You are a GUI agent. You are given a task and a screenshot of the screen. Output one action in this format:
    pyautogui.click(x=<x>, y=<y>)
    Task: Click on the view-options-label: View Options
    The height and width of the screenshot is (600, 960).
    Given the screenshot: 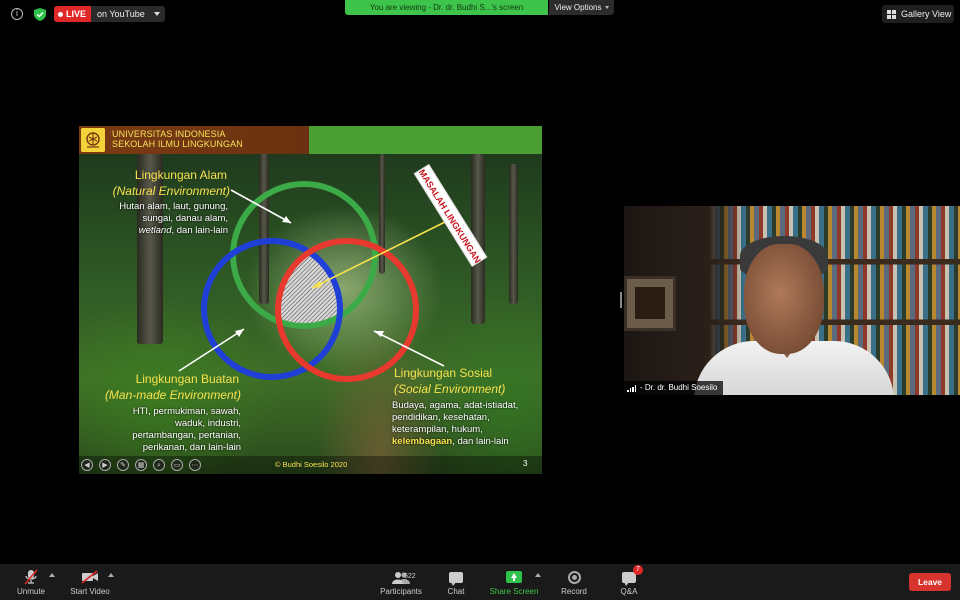 What is the action you would take?
    pyautogui.click(x=578, y=7)
    